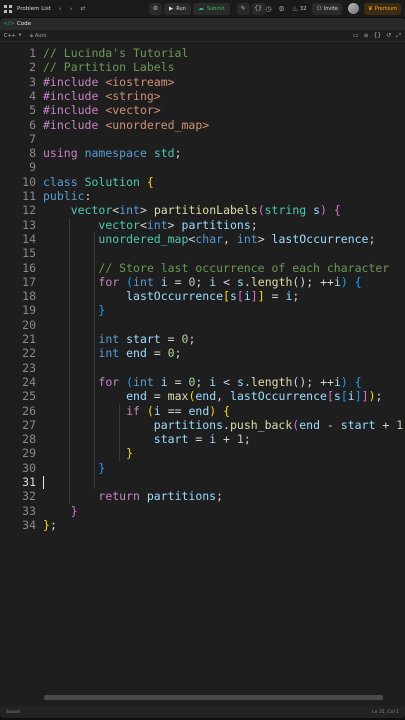  I want to click on chevron-left-icon: ‹, so click(60, 9).